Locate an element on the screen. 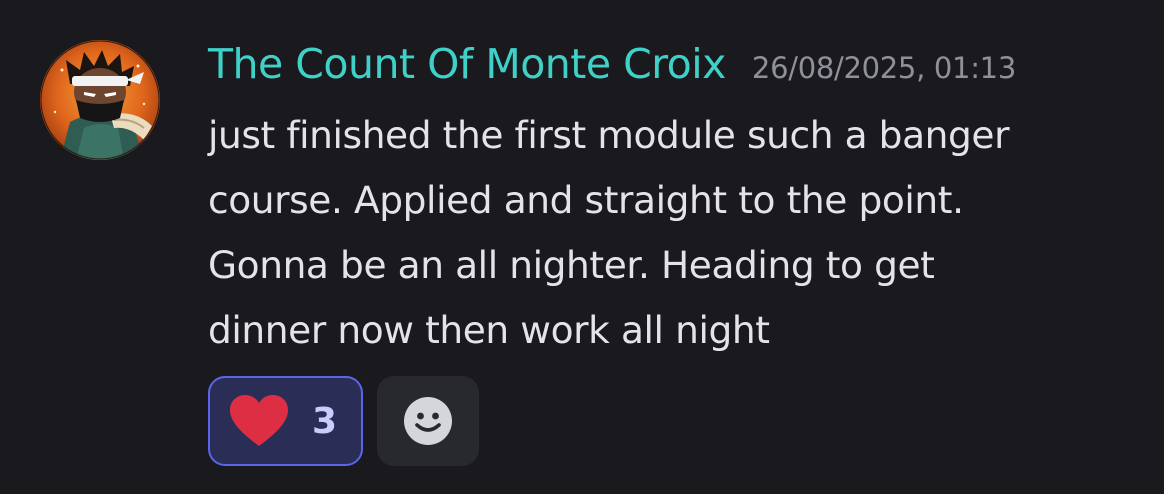 Image resolution: width=1164 pixels, height=494 pixels. ninja-avatar-icon is located at coordinates (100, 100).